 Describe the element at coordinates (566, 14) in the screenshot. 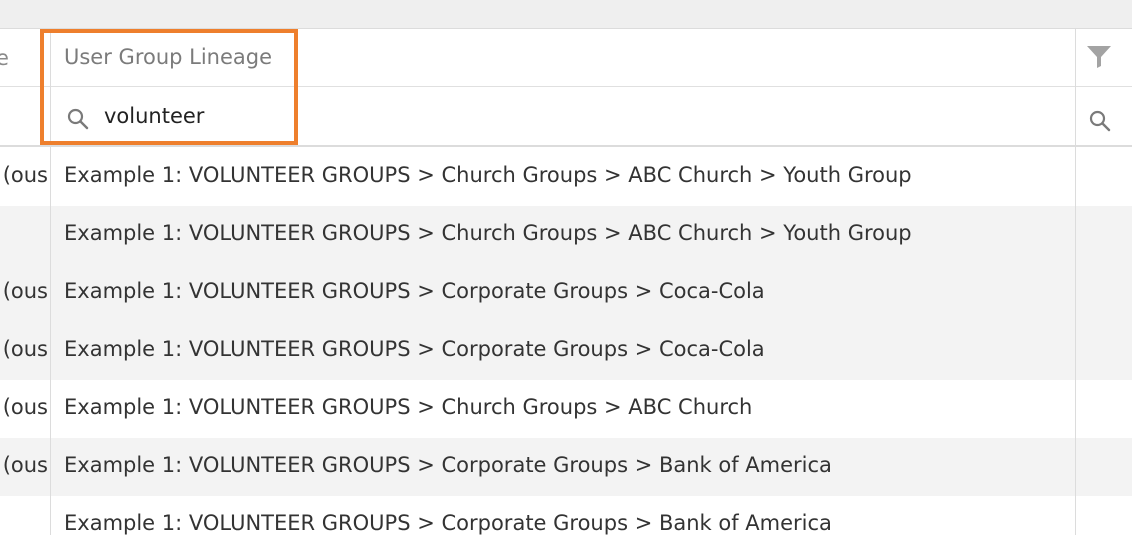

I see `top-toolbar` at that location.